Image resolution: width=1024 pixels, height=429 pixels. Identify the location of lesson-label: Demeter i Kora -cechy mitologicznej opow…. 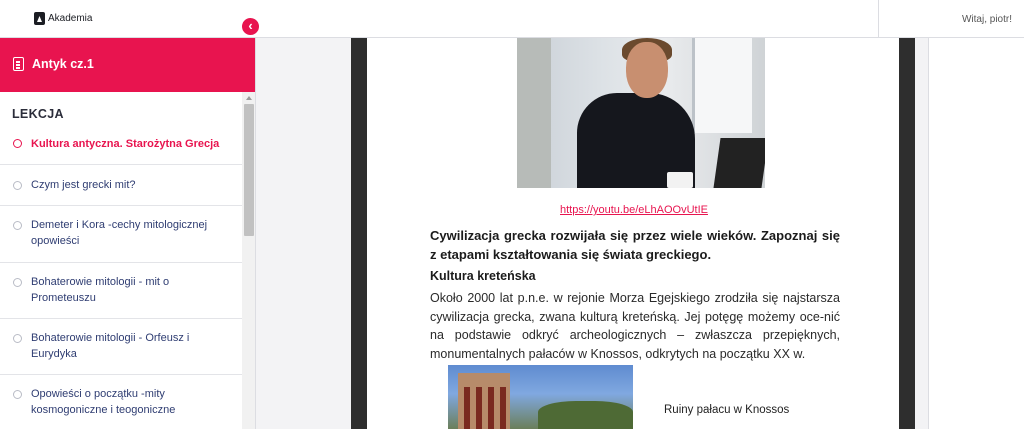
(119, 233).